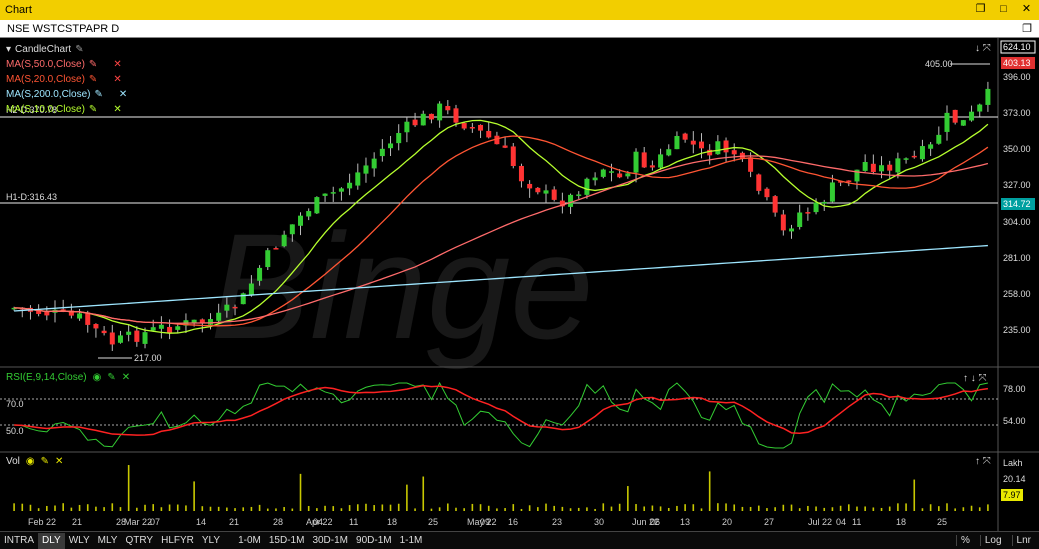 Image resolution: width=1039 pixels, height=549 pixels. What do you see at coordinates (45, 109) in the screenshot?
I see `legend-ma10: MA(S,10.0,Close)` at bounding box center [45, 109].